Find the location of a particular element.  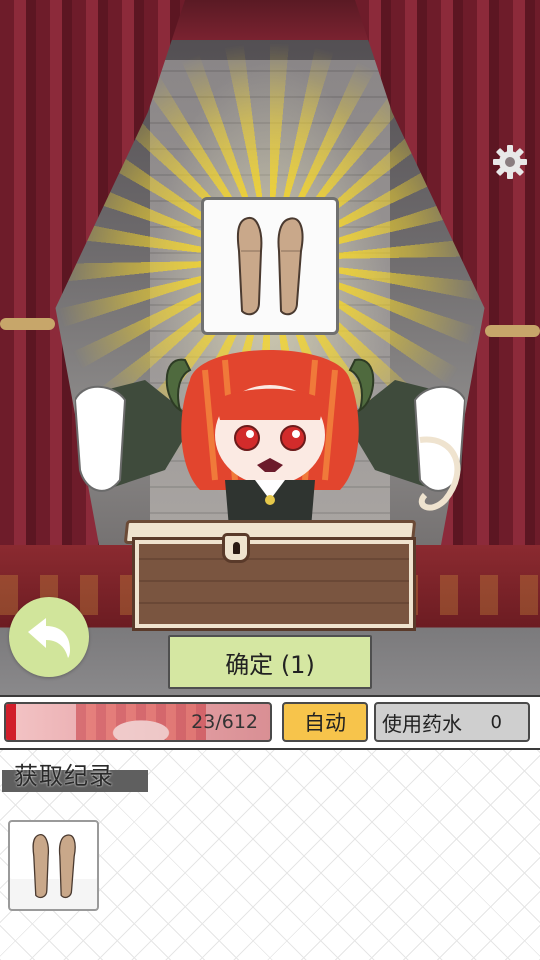

left-curtain-tie is located at coordinates (27, 324).